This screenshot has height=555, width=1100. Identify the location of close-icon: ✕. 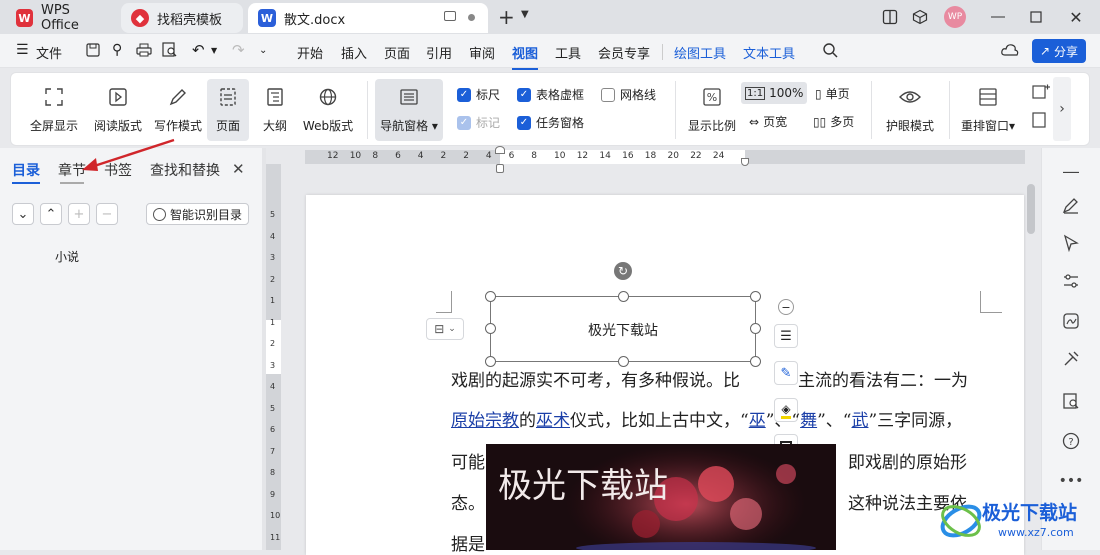
(238, 169).